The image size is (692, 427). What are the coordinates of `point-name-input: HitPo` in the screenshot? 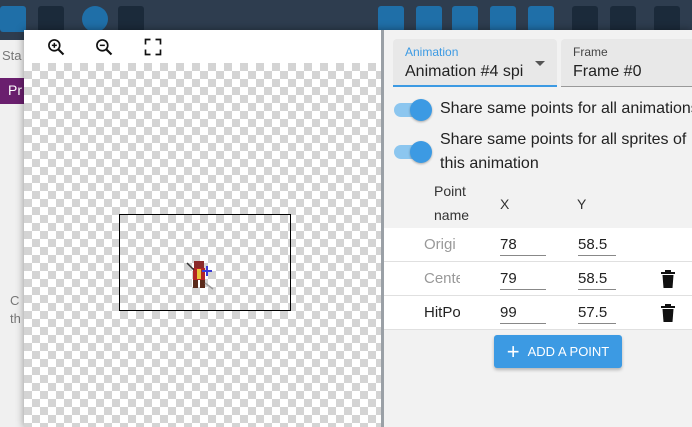 It's located at (442, 313).